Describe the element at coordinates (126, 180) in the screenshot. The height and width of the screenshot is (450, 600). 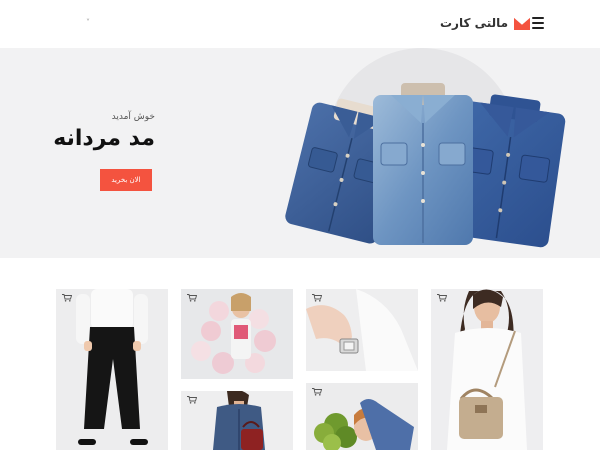
I see `shop-now-button: الان بخرید` at that location.